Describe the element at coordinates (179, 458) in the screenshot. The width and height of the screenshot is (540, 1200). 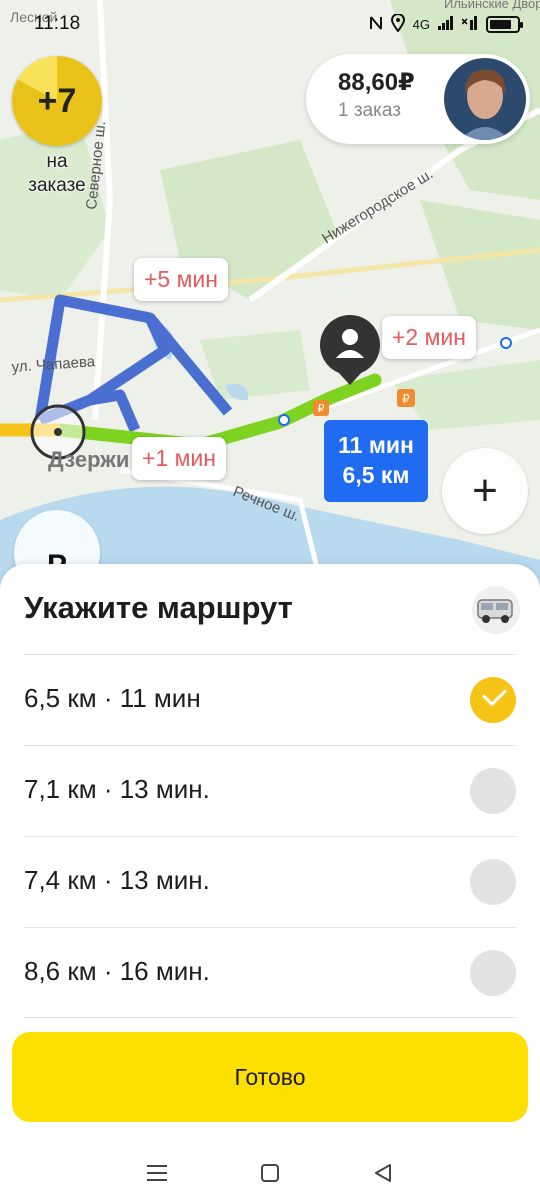
I see `route-callout-3: +1 мин` at that location.